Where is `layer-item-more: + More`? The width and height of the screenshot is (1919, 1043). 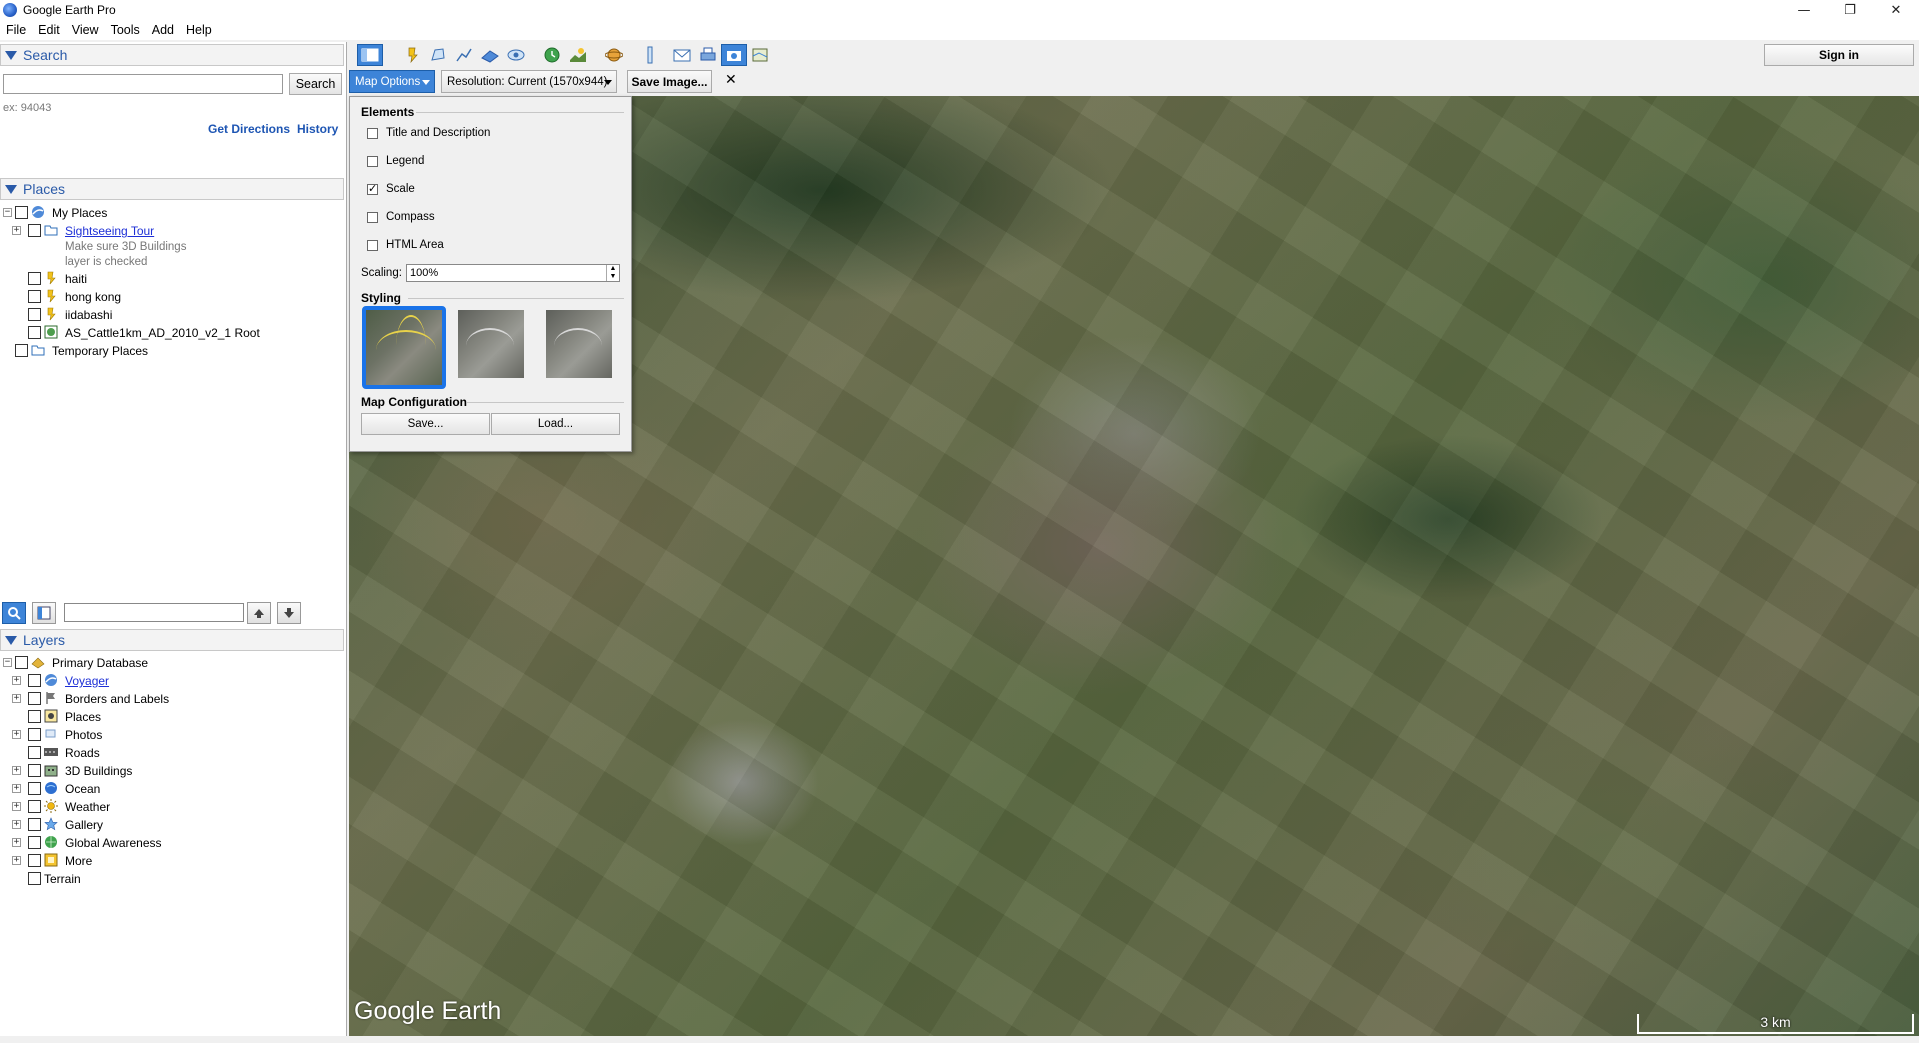
layer-item-more: + More is located at coordinates (170, 860).